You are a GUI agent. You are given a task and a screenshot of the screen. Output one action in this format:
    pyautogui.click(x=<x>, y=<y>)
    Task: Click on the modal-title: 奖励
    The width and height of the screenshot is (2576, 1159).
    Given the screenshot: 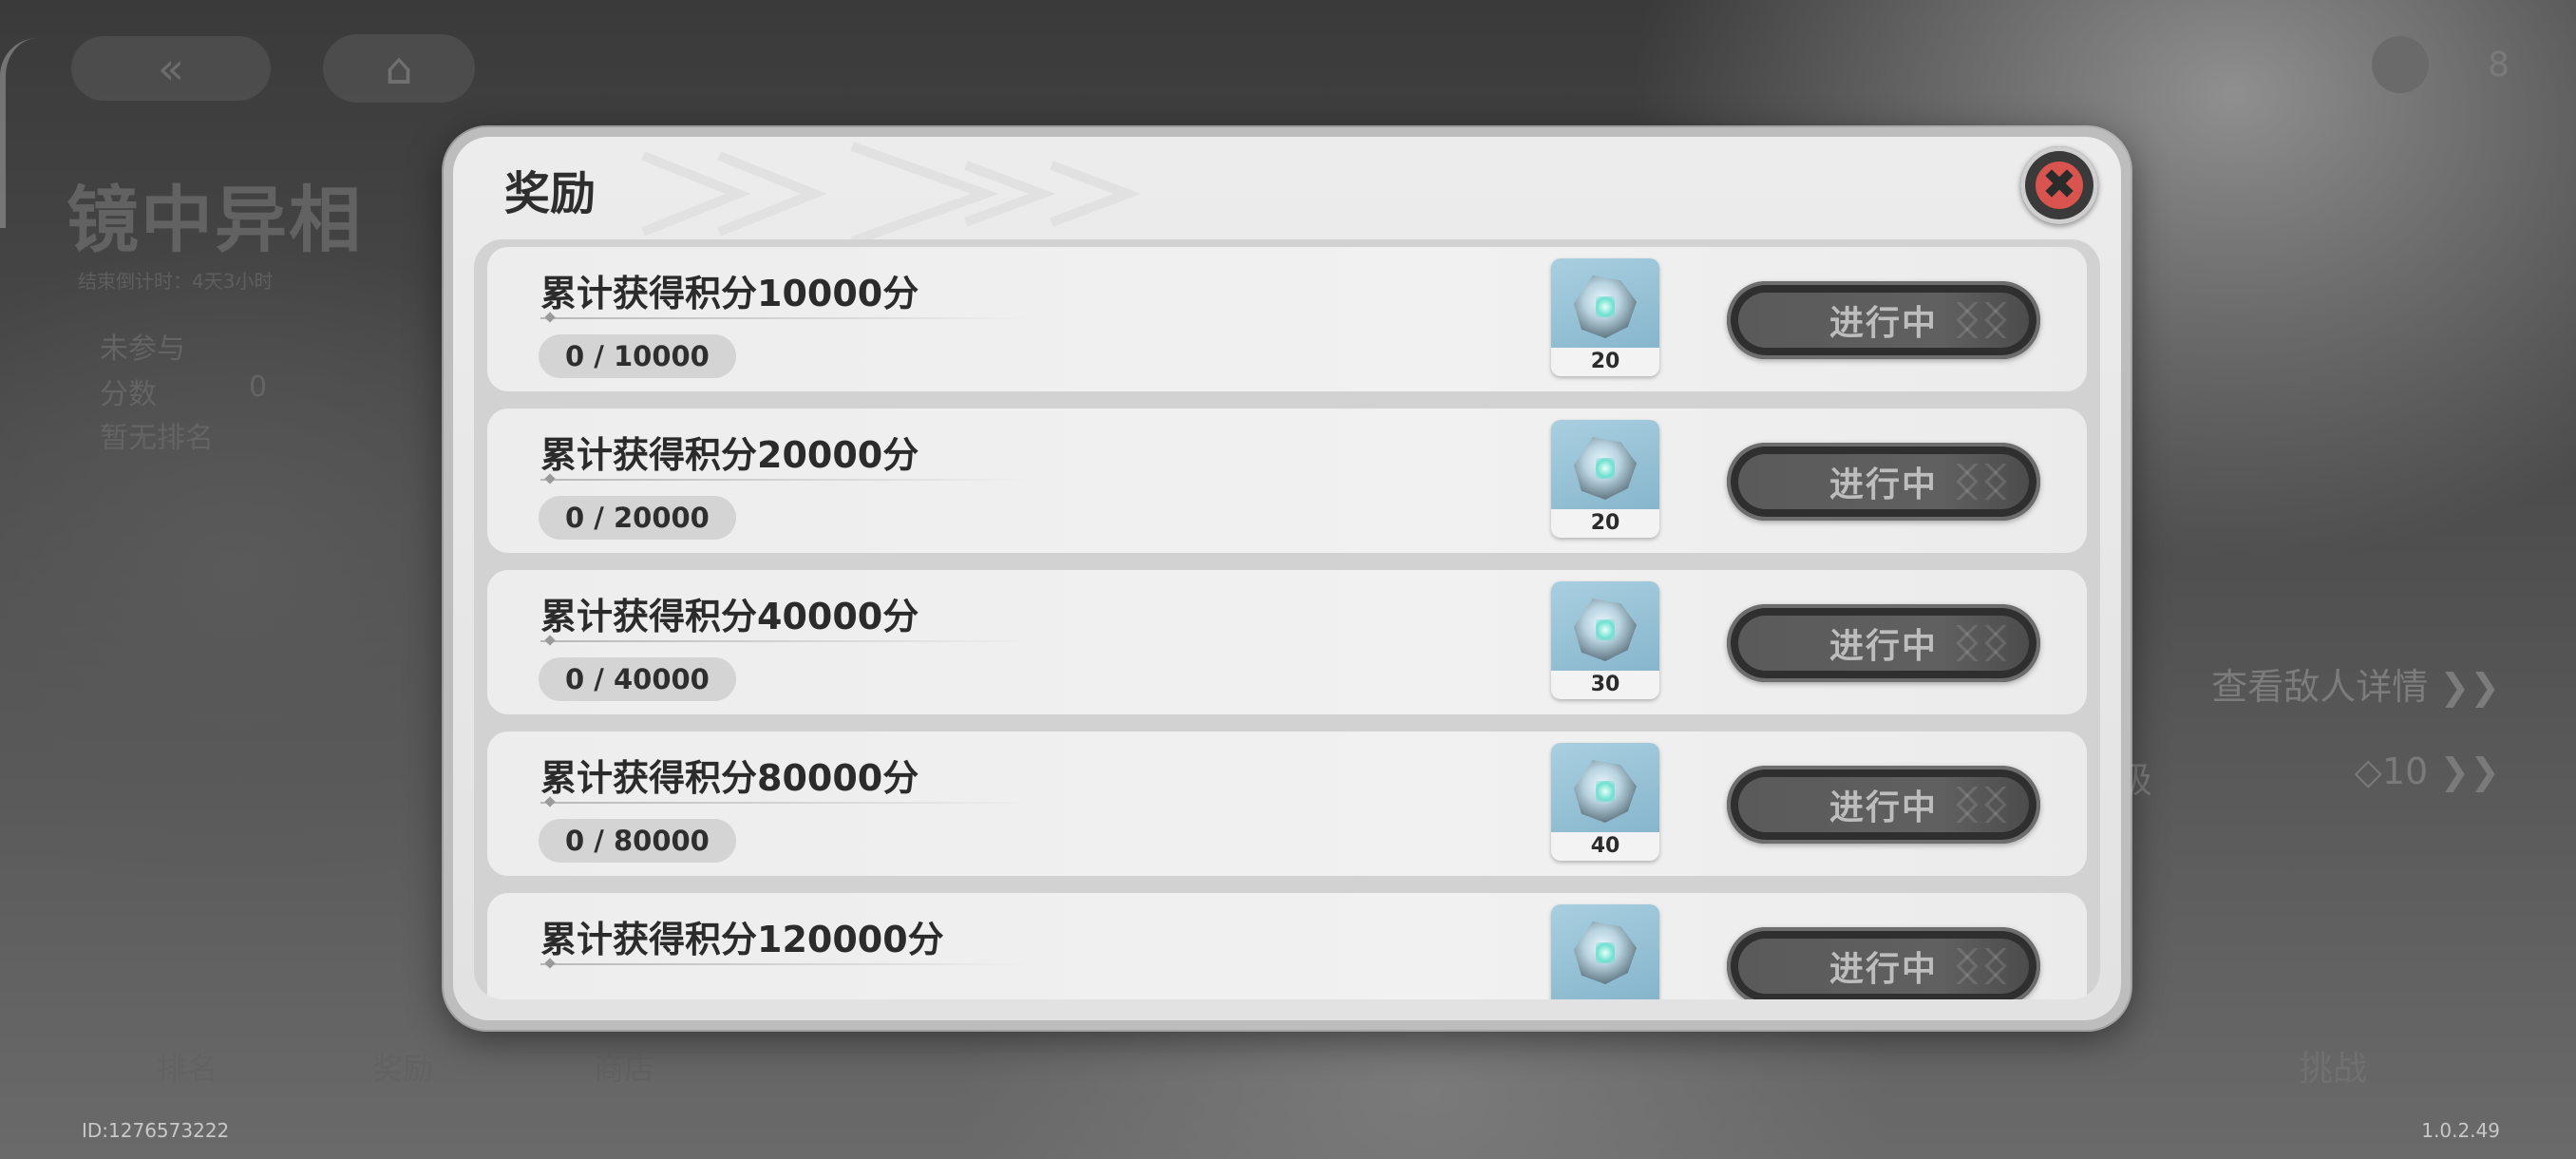 What is the action you would take?
    pyautogui.click(x=550, y=193)
    